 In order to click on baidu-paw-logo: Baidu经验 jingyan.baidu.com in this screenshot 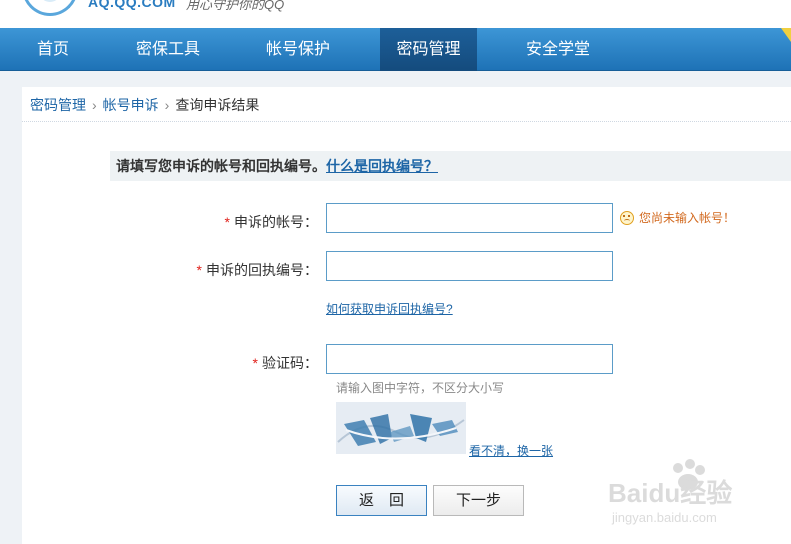, I will do `click(670, 492)`.